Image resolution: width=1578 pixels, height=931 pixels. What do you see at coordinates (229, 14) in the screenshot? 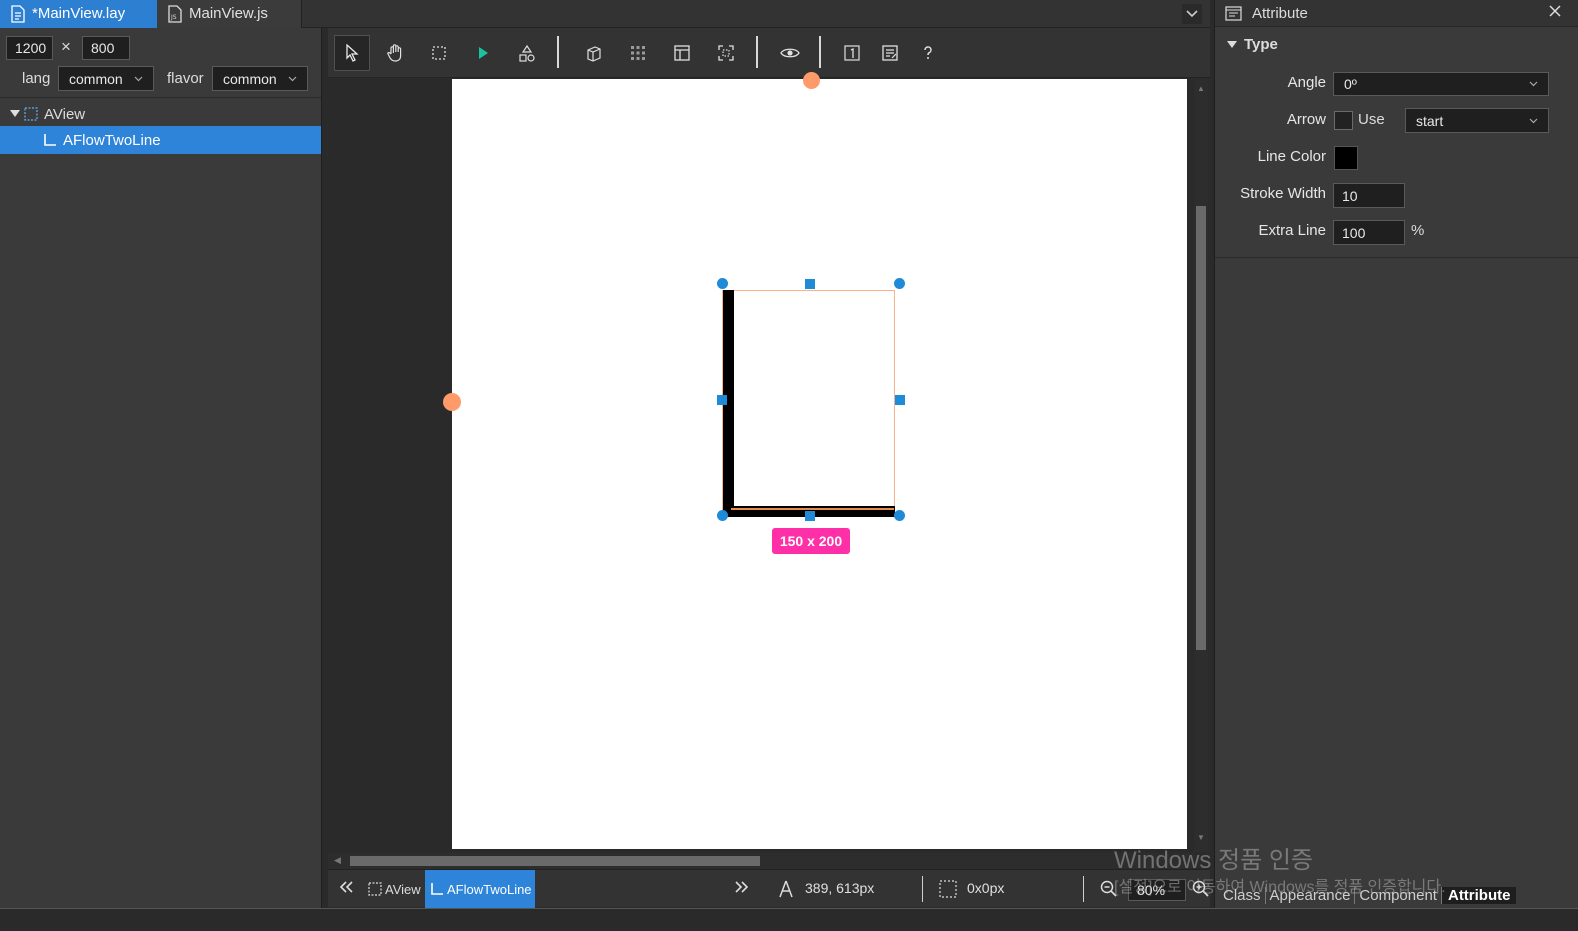
I see `tab-mainview-js: JS MainView.js` at bounding box center [229, 14].